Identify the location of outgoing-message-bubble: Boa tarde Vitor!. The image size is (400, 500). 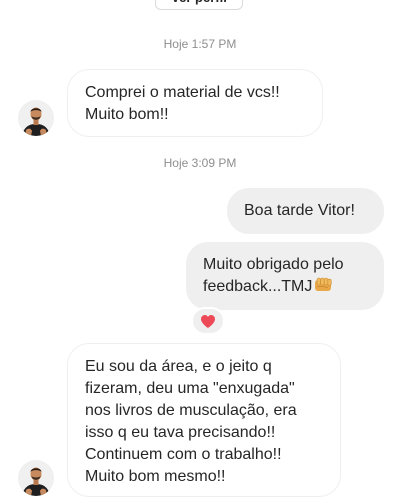
(305, 211).